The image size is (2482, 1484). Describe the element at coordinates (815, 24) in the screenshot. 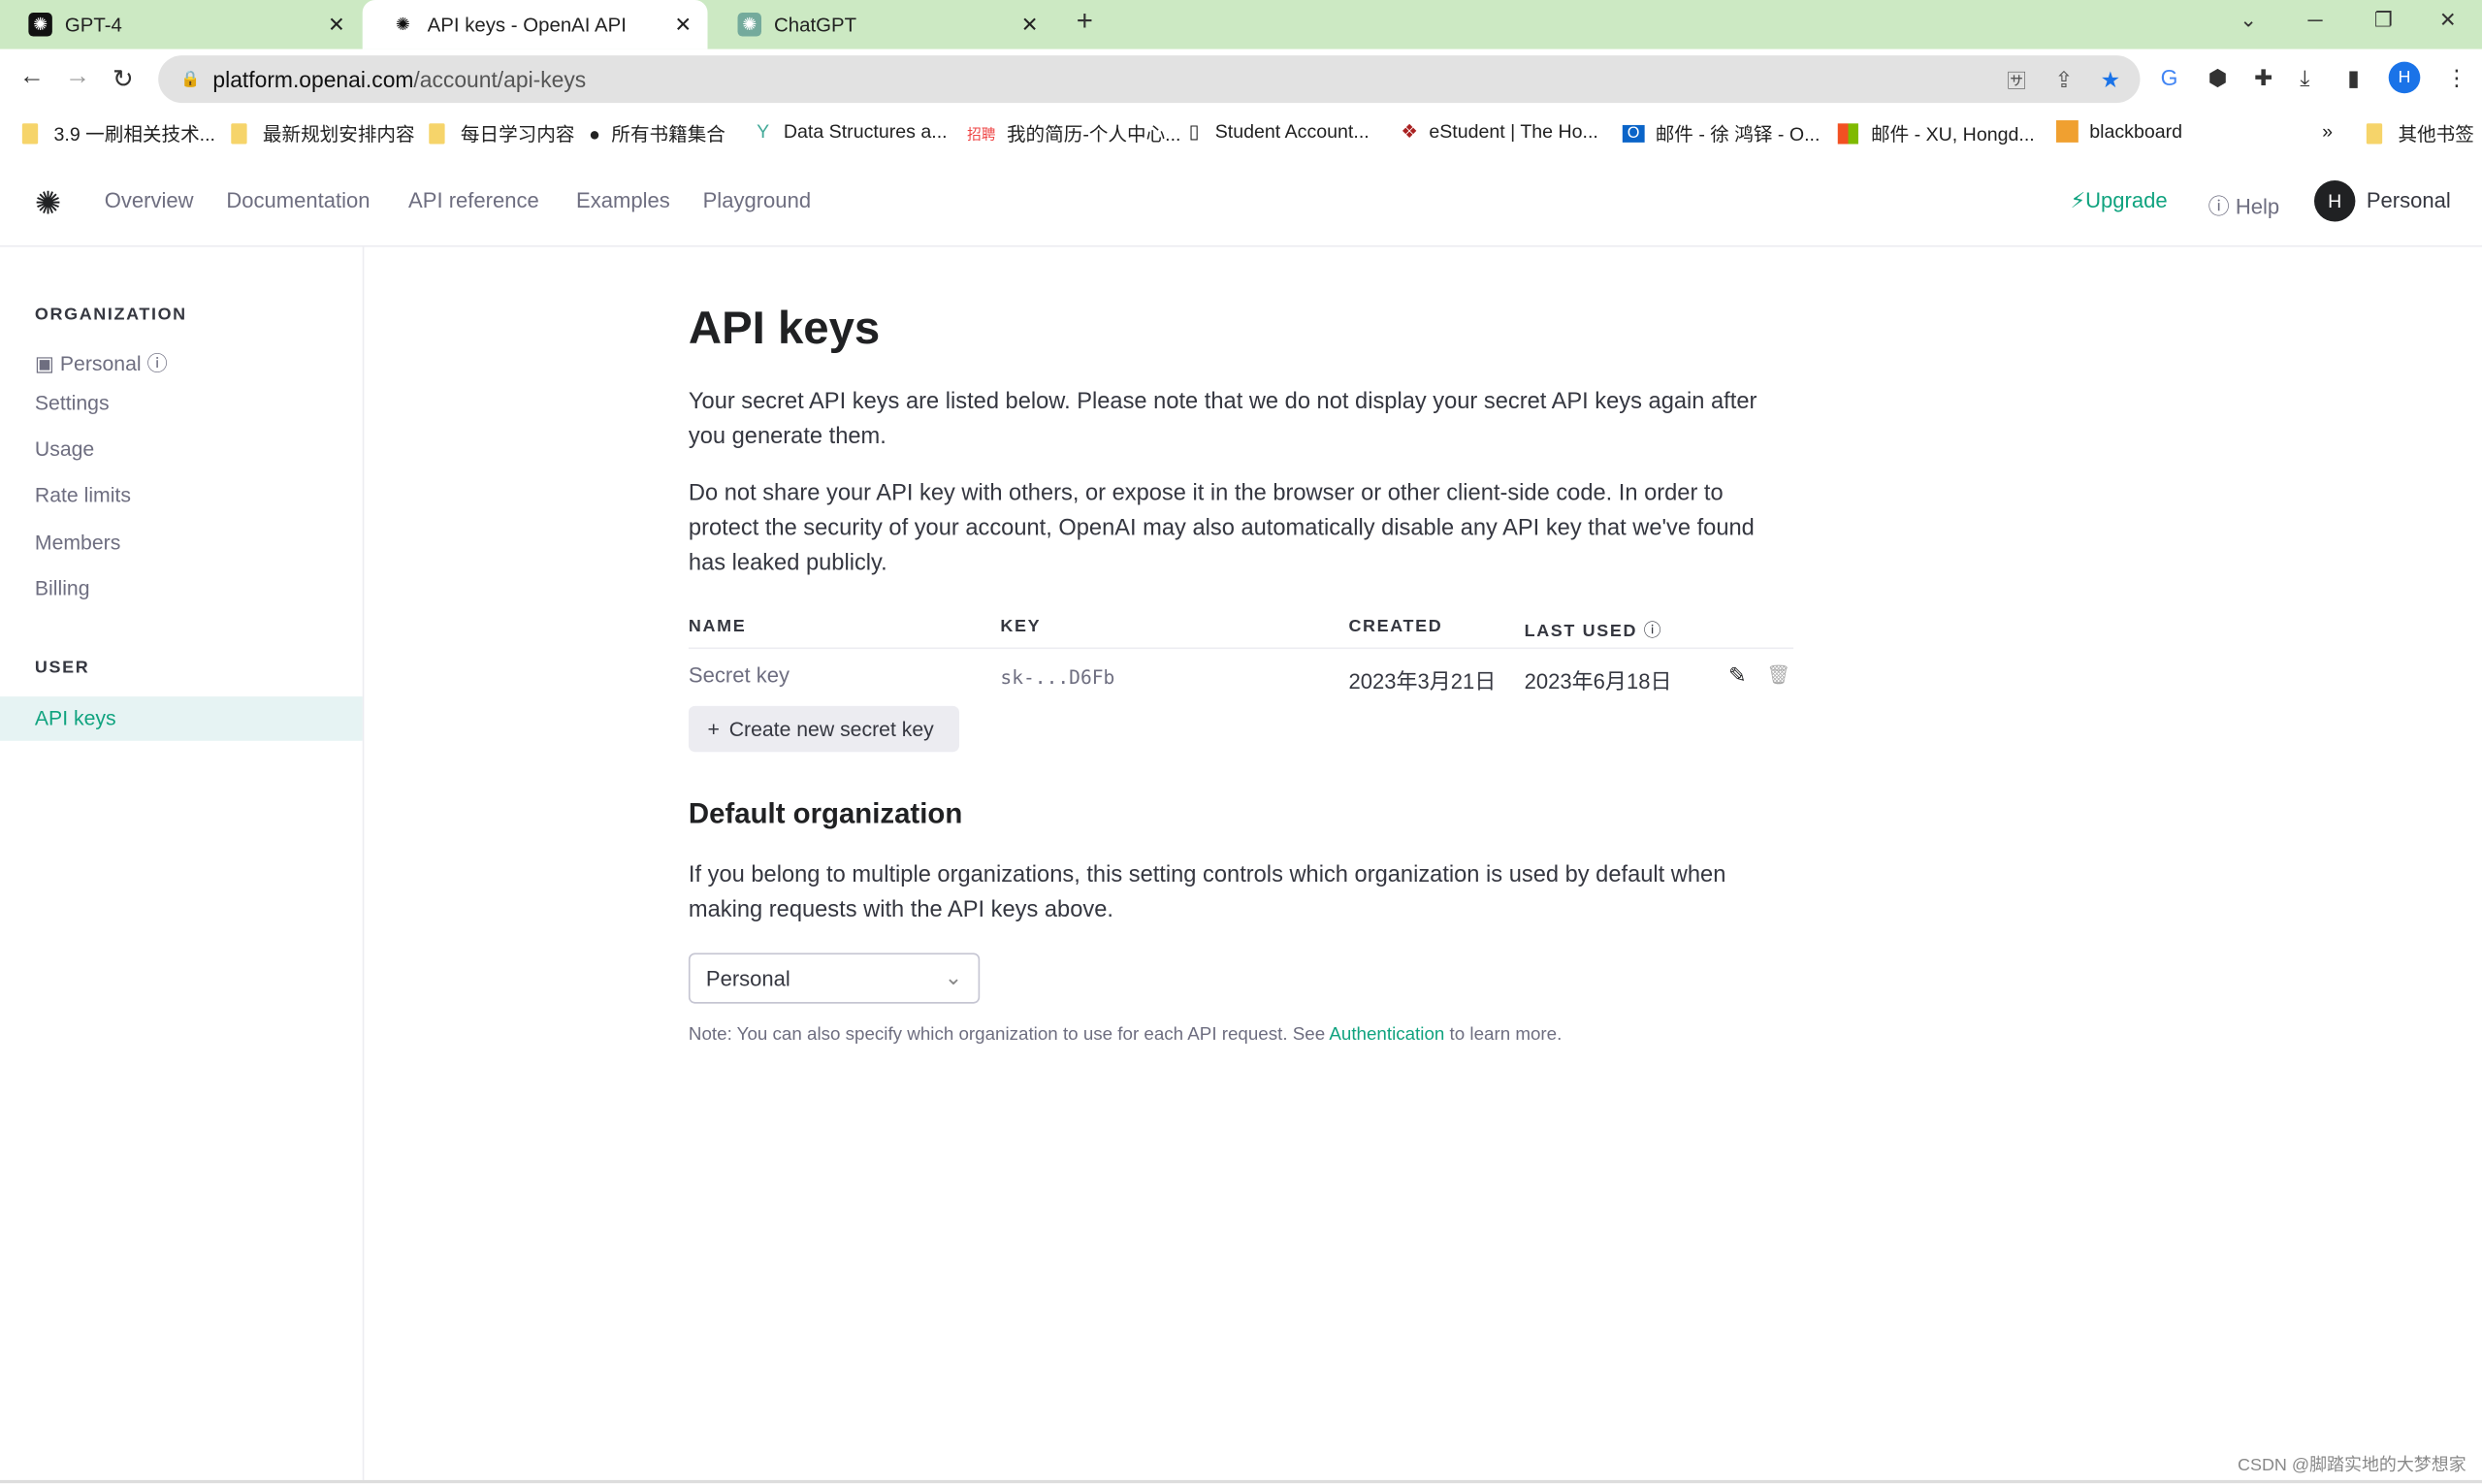

I see `tab-title: ChatGPT` at that location.